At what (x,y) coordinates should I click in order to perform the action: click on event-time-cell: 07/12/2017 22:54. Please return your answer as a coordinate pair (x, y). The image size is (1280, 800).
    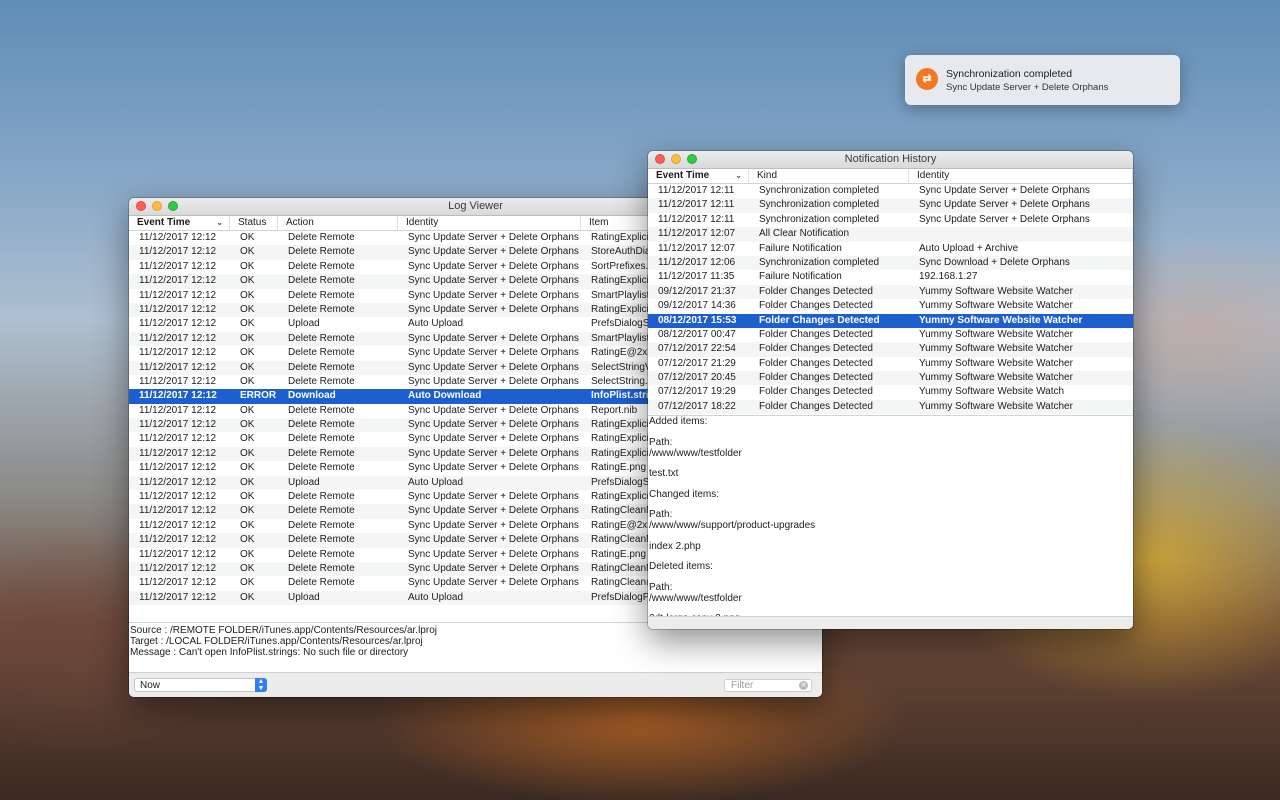
    Looking at the image, I should click on (697, 349).